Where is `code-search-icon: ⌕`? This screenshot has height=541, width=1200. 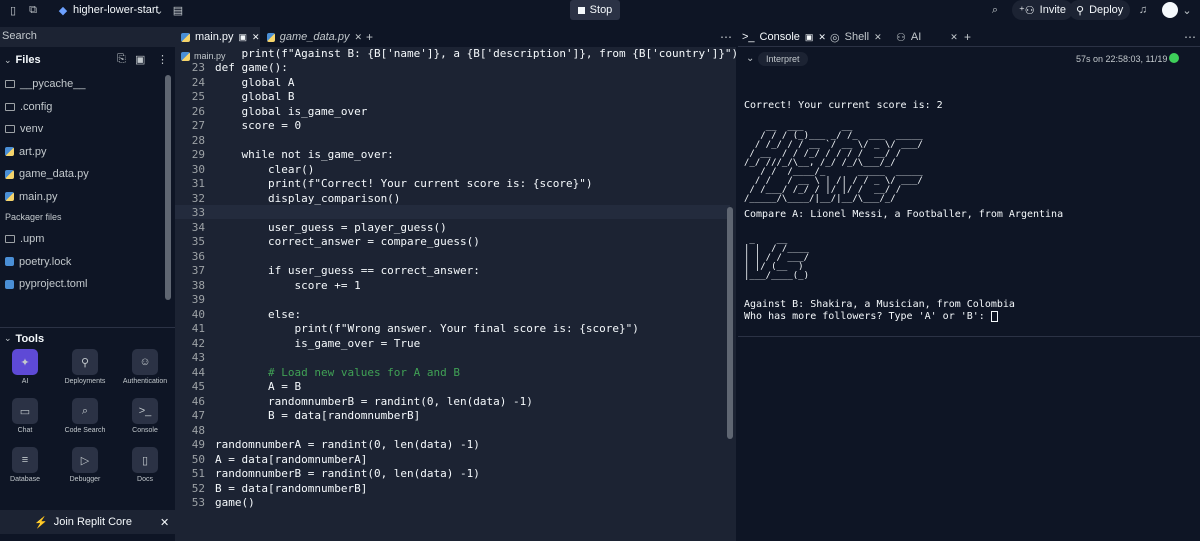
code-search-icon: ⌕ is located at coordinates (85, 411).